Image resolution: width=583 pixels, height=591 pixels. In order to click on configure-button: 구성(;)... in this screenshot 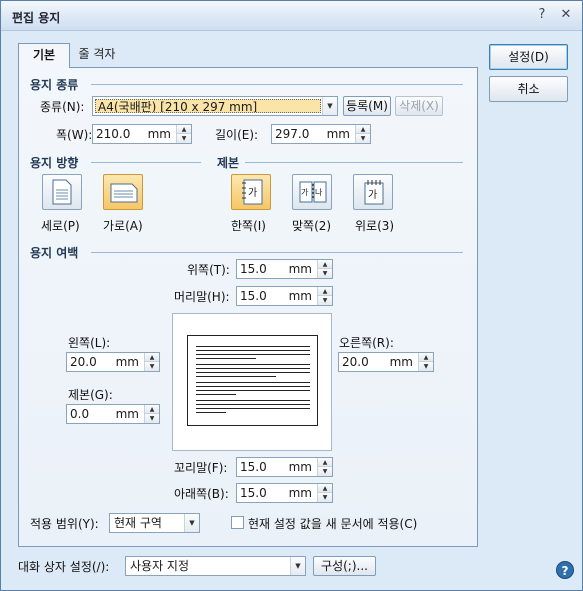, I will do `click(344, 566)`.